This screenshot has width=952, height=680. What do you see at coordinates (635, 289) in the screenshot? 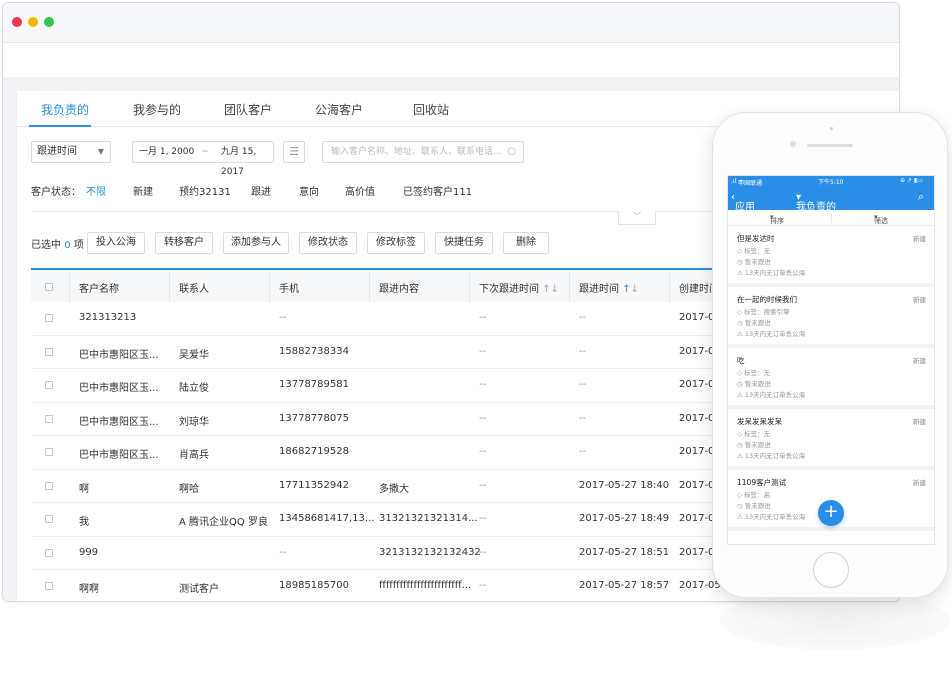
I see `sort-down-icon: ↓` at bounding box center [635, 289].